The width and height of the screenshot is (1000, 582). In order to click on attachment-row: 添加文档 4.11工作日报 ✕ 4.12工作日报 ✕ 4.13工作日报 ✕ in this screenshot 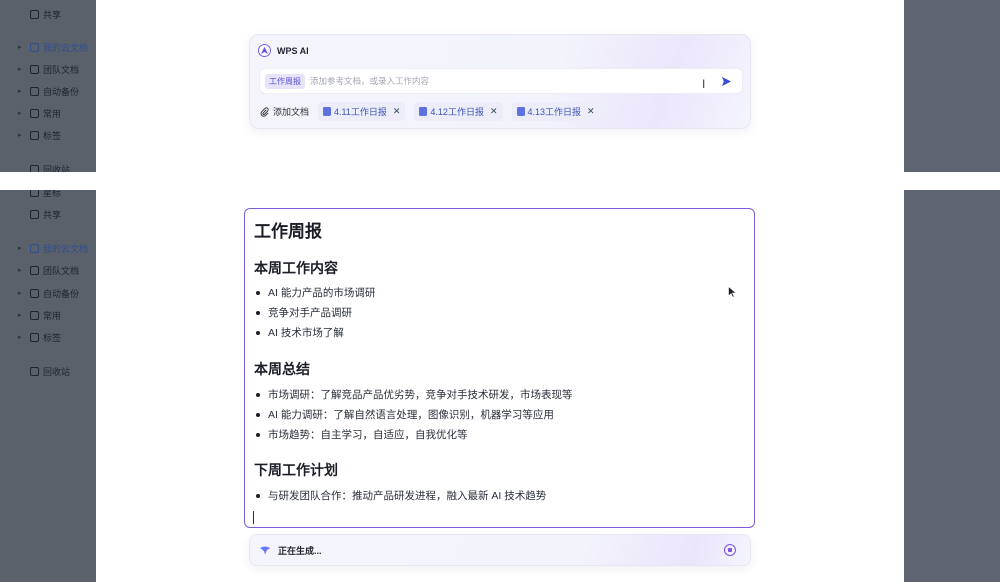, I will do `click(430, 111)`.